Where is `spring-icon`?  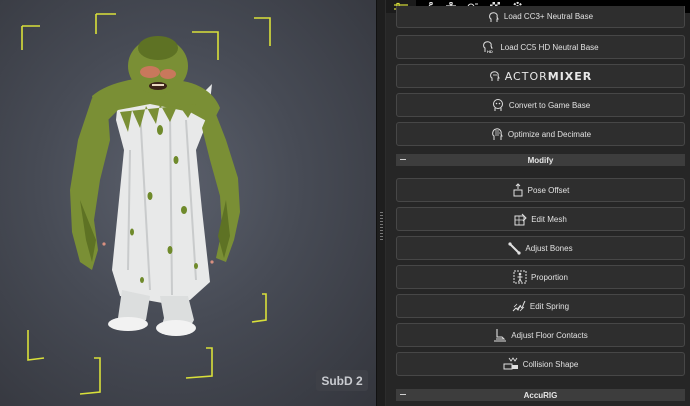
spring-icon is located at coordinates (519, 306).